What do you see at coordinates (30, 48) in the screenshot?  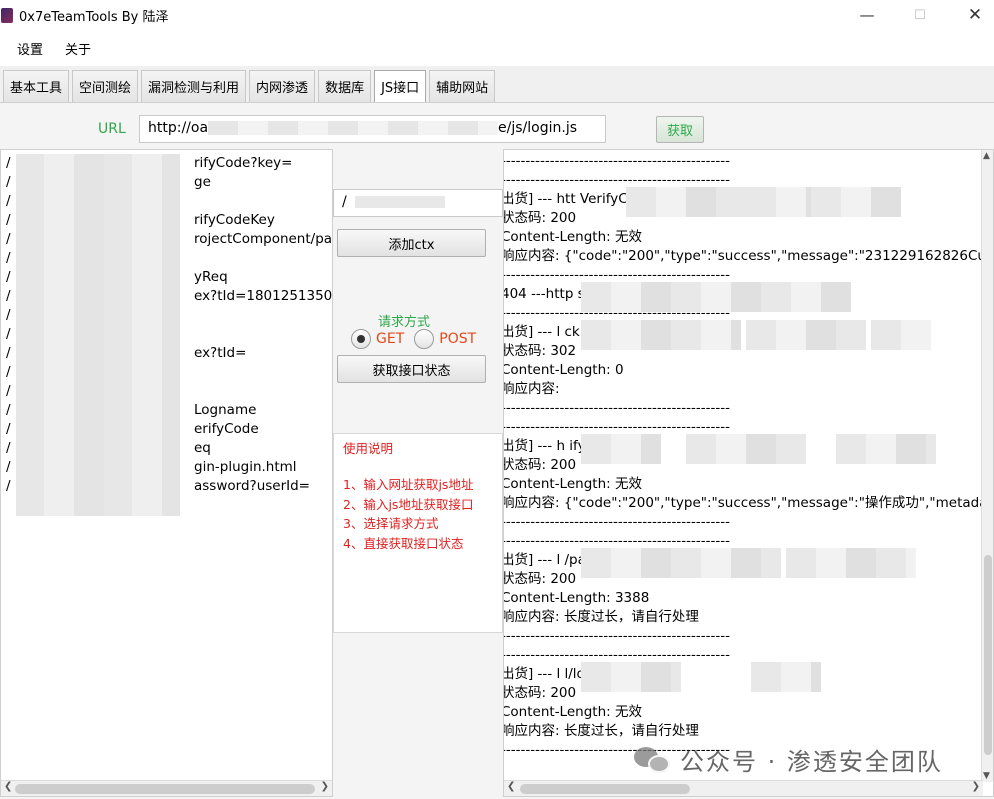 I see `menu-settings: 设置` at bounding box center [30, 48].